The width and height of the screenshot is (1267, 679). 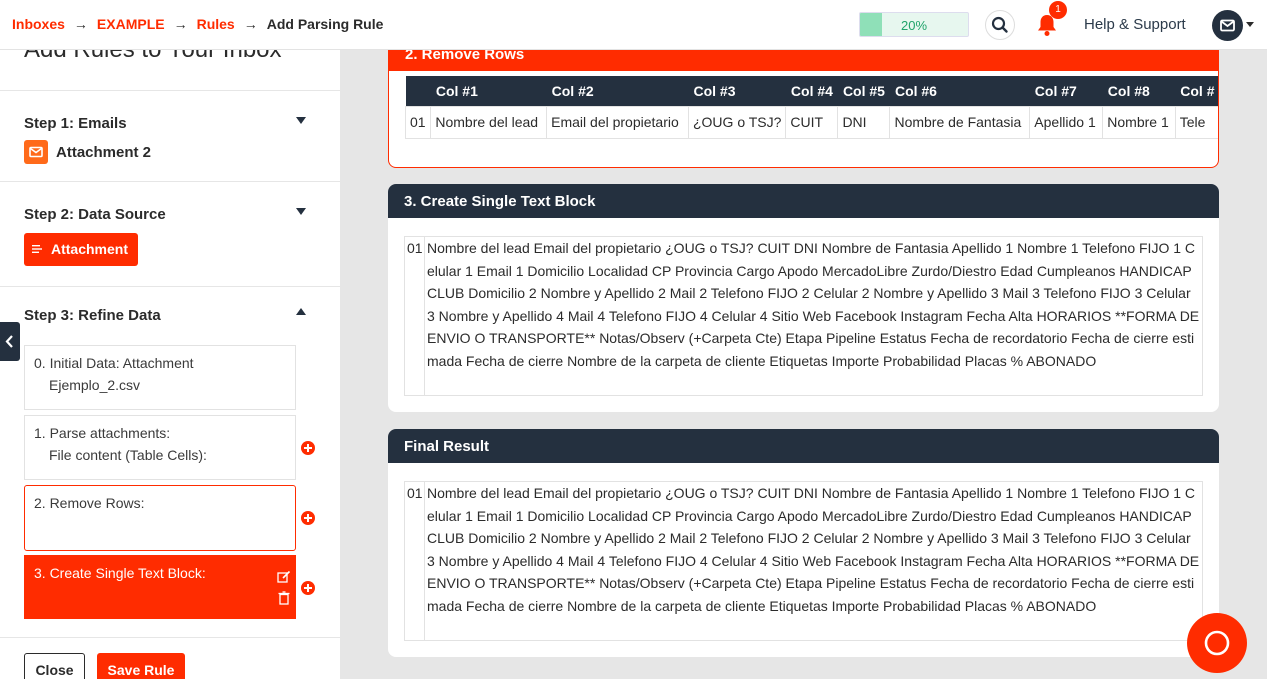 What do you see at coordinates (1135, 24) in the screenshot?
I see `help-support-link: Help & Support` at bounding box center [1135, 24].